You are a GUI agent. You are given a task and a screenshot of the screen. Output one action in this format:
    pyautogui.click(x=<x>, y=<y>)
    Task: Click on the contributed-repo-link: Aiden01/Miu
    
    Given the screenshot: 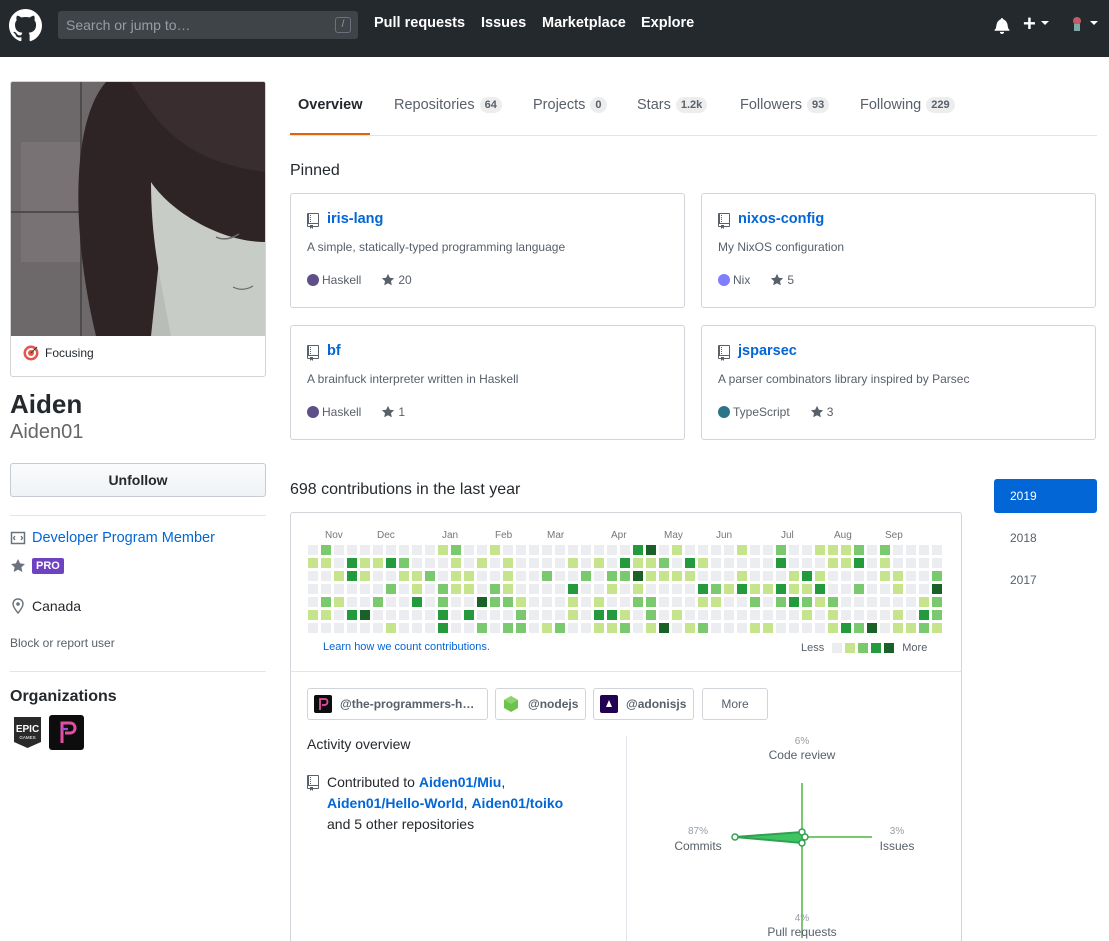 What is the action you would take?
    pyautogui.click(x=460, y=782)
    